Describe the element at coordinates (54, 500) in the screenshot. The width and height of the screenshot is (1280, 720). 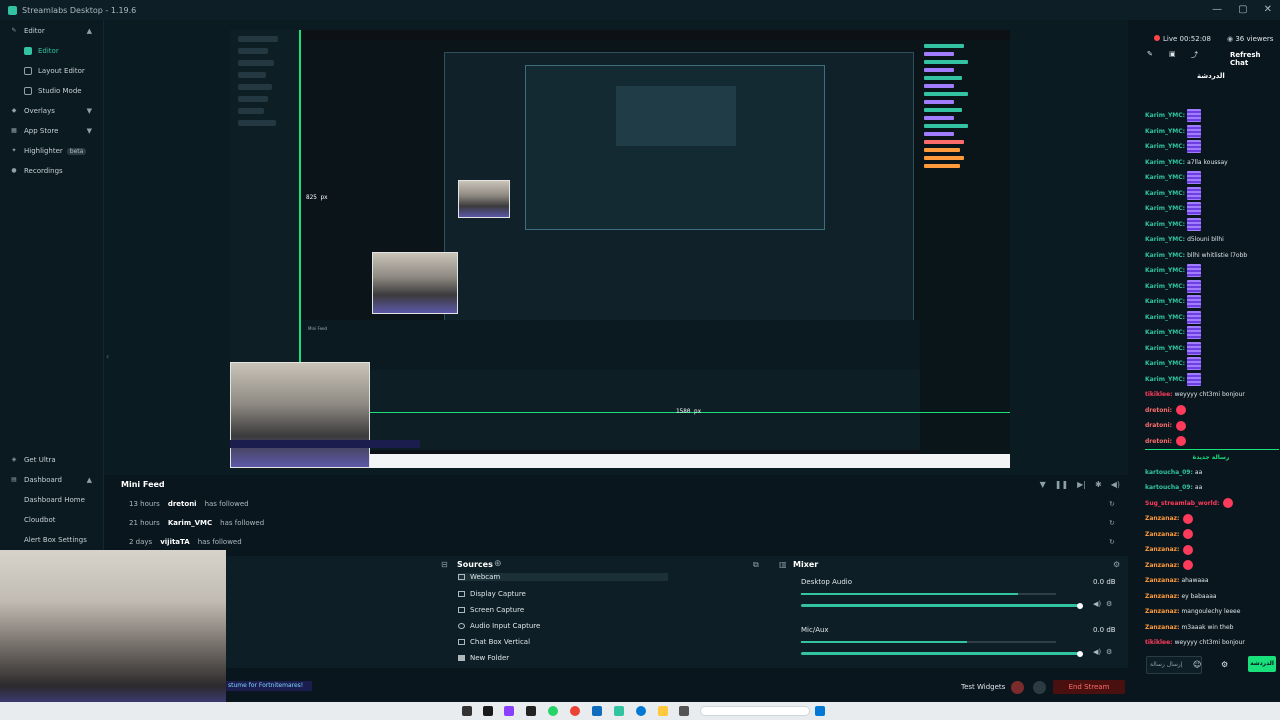
I see `sidebar-item-dashboard-home: Dashboard Home` at that location.